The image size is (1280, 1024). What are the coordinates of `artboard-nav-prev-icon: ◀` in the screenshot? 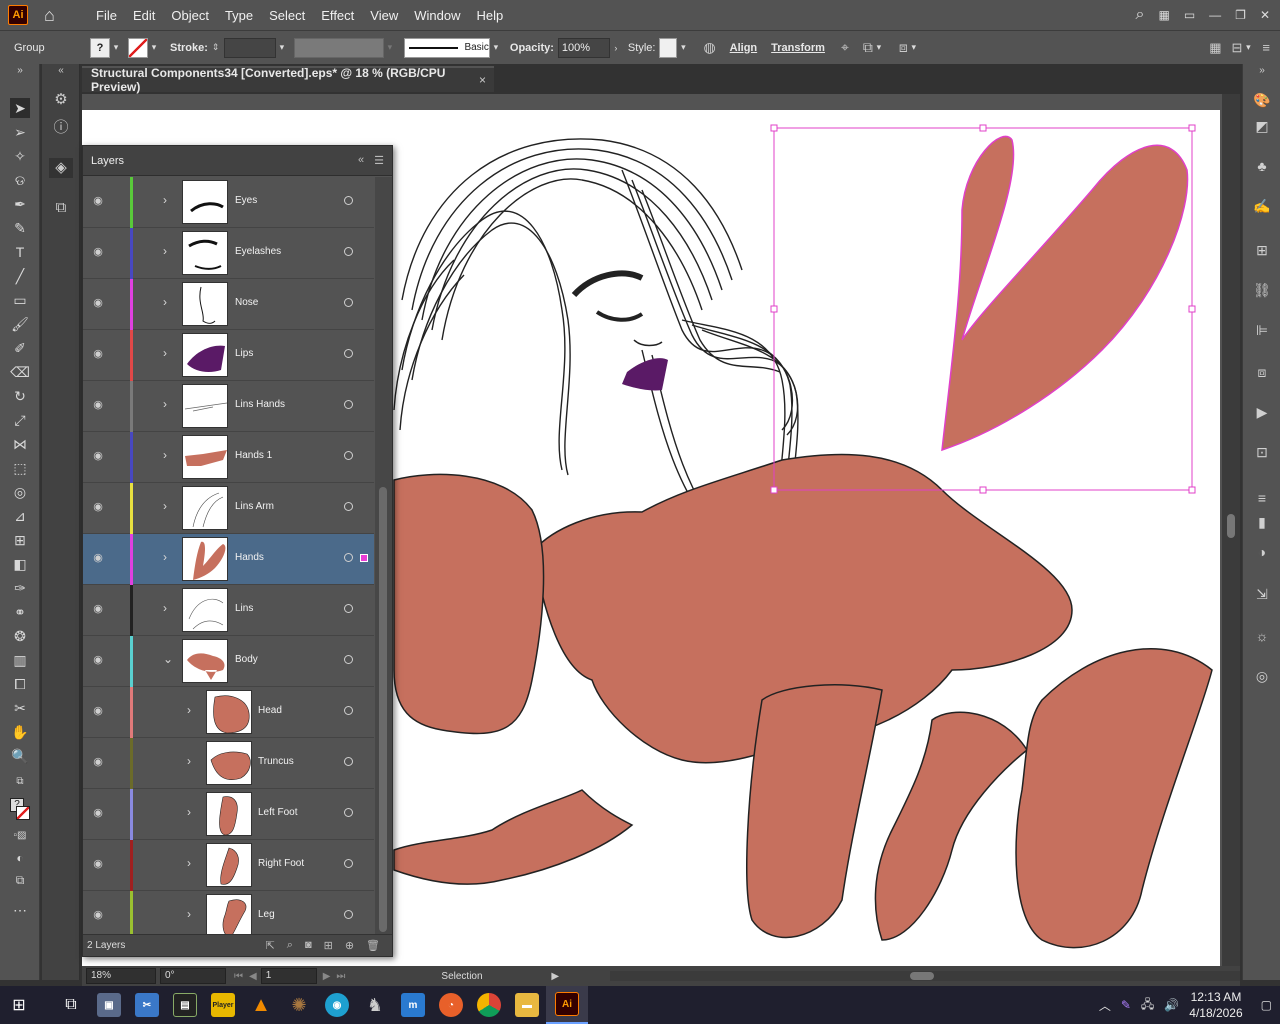 It's located at (253, 976).